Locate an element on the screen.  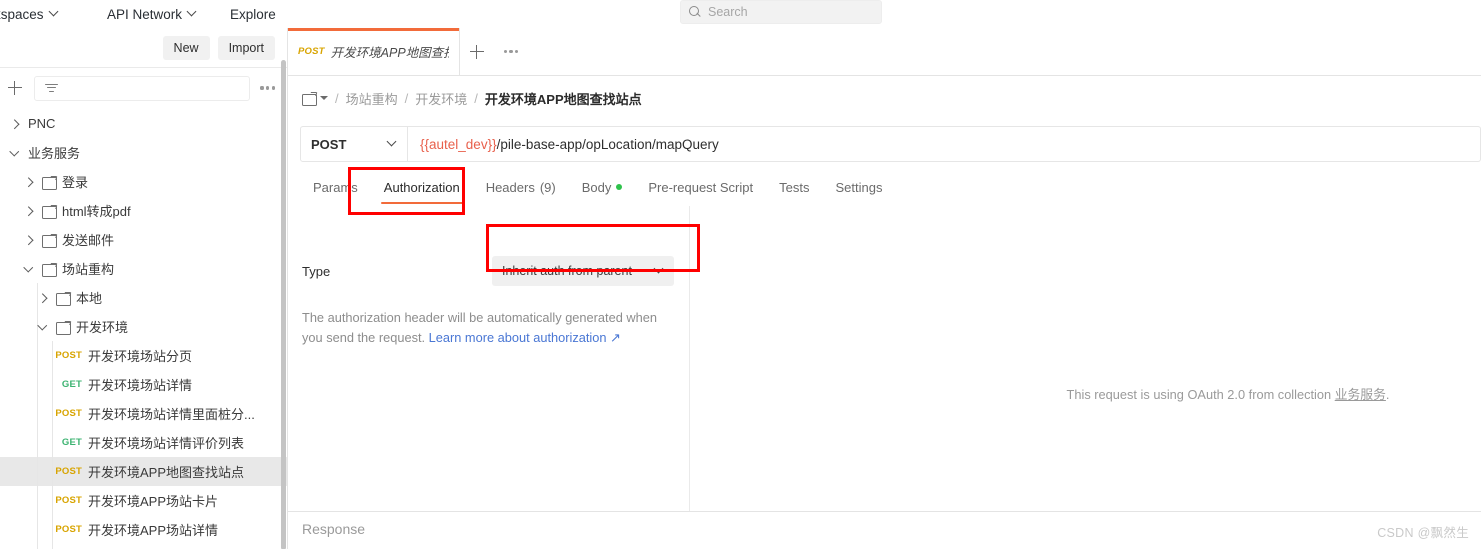
tree-request-item: GET 开发环境场站详情 is located at coordinates (143, 384).